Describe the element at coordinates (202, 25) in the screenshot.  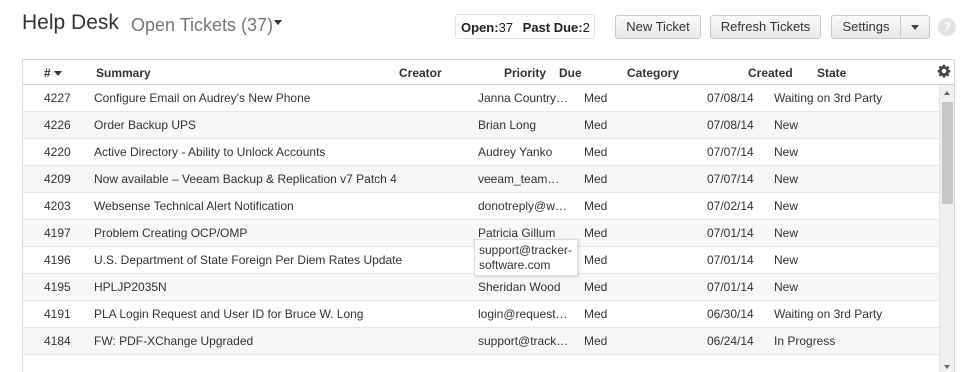
I see `view-selector-label: Open Tickets (37)` at that location.